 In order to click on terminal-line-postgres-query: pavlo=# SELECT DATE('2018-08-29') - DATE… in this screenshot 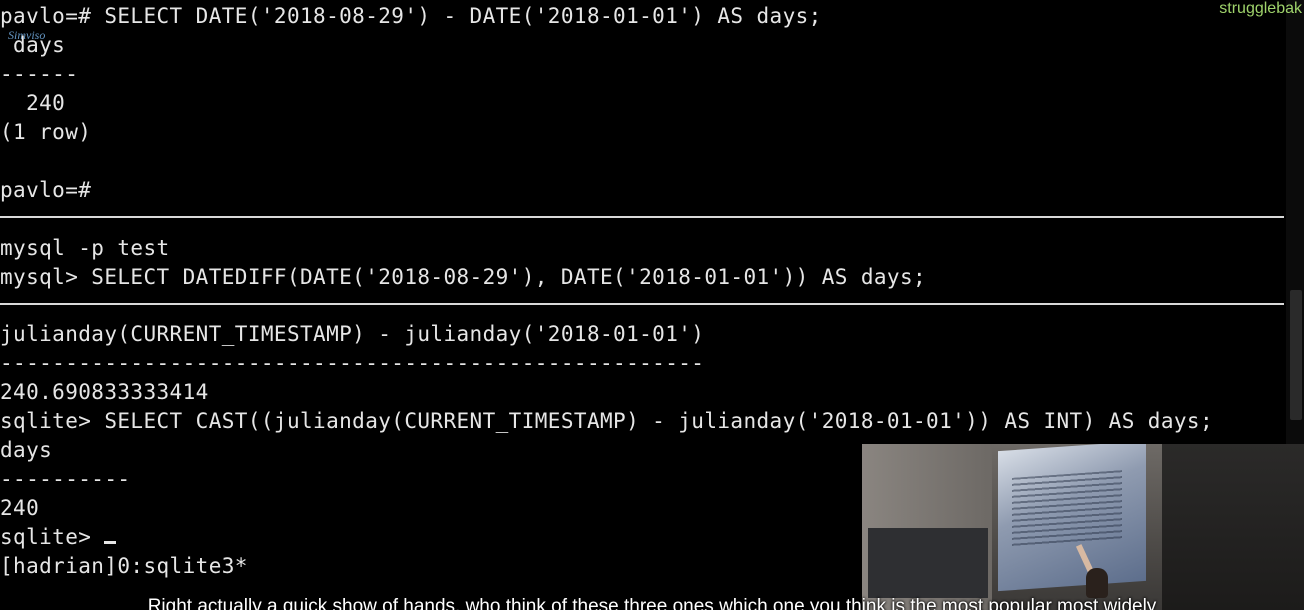, I will do `click(411, 16)`.